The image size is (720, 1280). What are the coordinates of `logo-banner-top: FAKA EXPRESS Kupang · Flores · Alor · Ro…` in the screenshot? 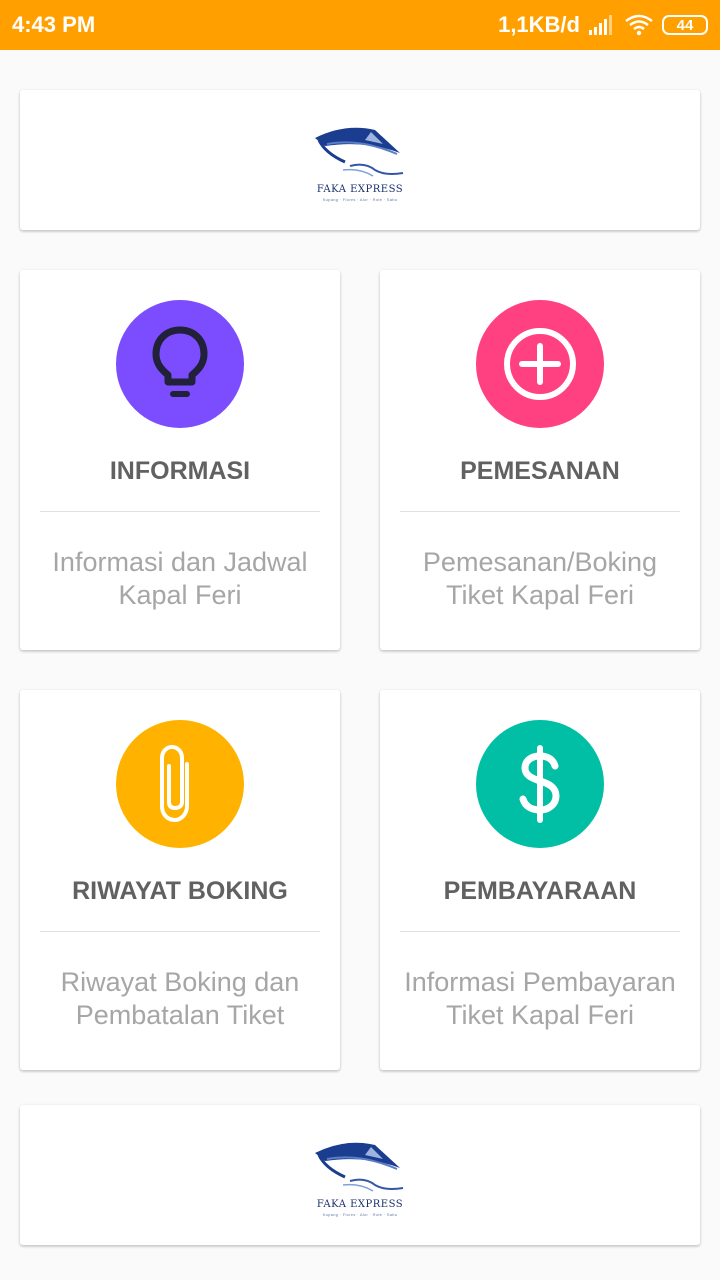 It's located at (360, 160).